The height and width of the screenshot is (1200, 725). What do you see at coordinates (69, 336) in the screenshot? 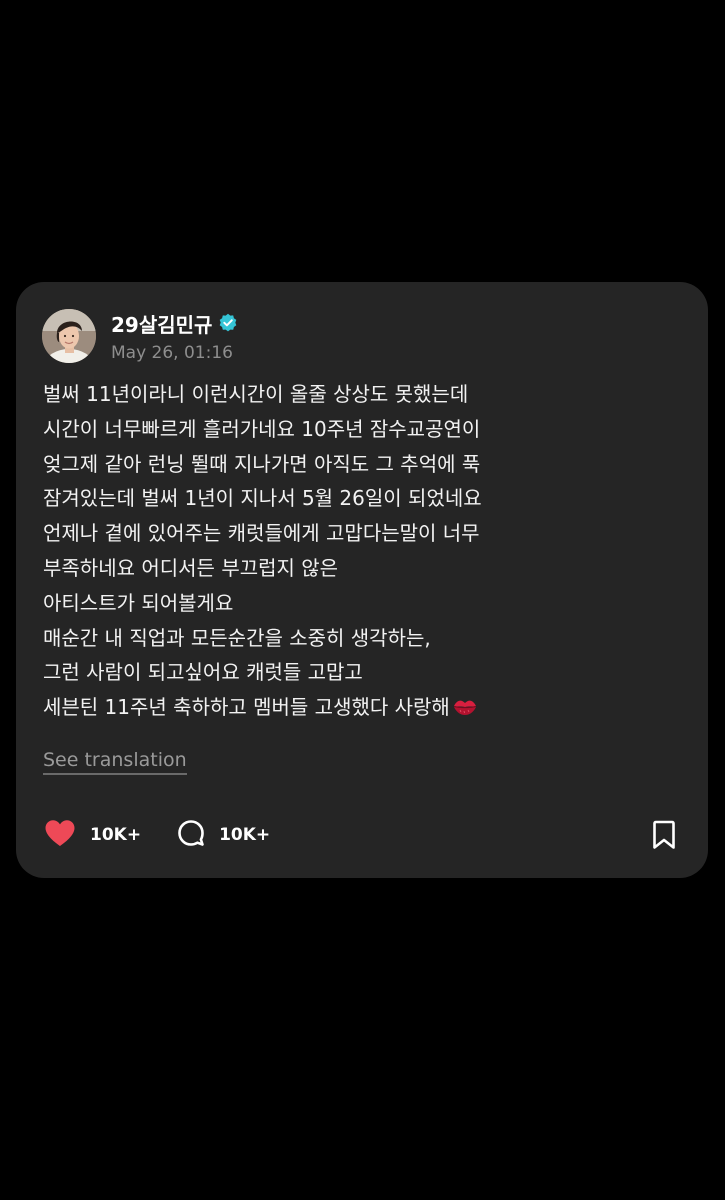
I see `avatar` at bounding box center [69, 336].